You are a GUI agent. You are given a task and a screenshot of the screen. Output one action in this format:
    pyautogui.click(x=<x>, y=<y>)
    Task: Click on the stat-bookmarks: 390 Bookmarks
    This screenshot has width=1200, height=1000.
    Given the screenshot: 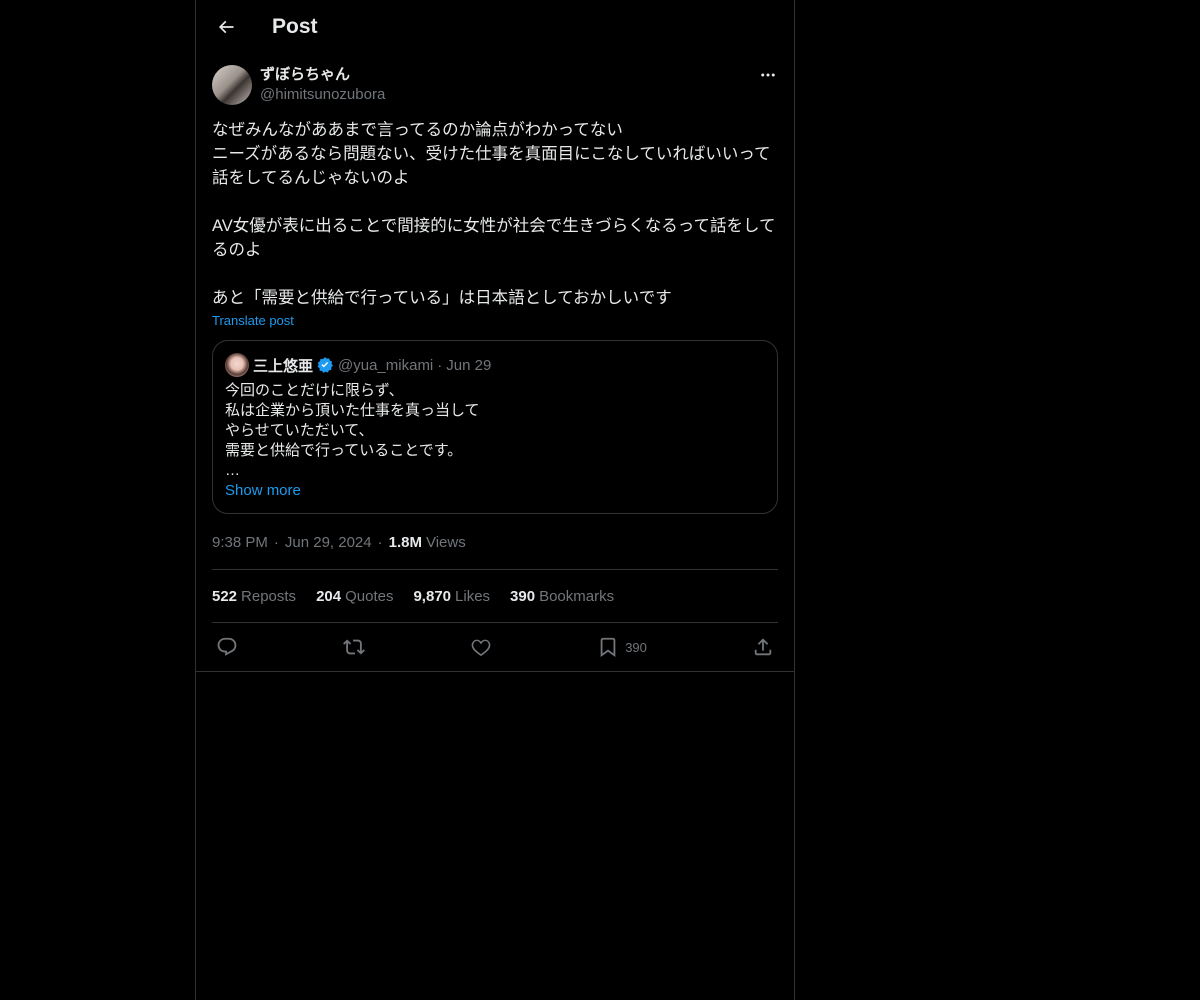 What is the action you would take?
    pyautogui.click(x=562, y=596)
    